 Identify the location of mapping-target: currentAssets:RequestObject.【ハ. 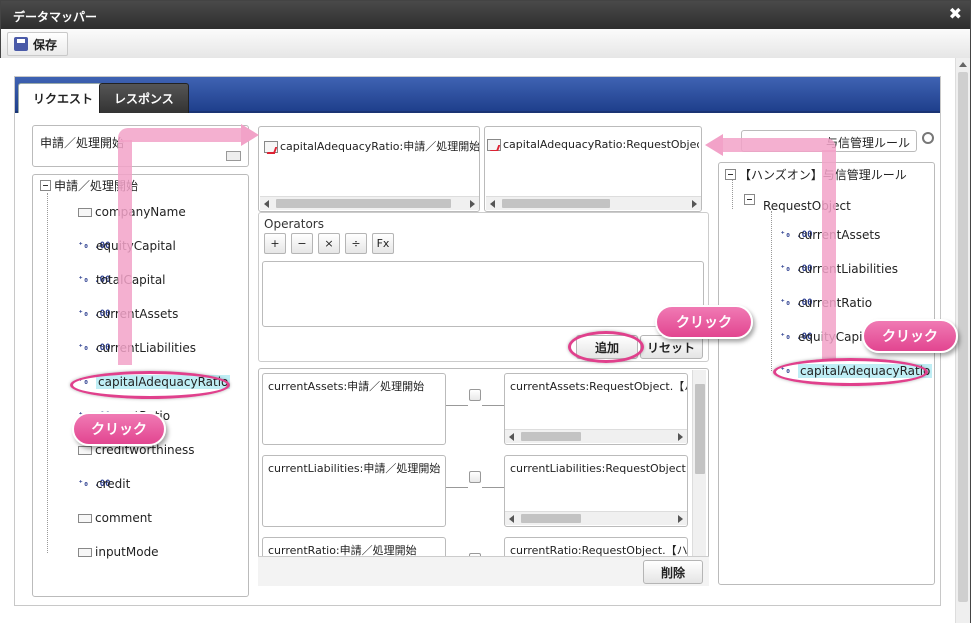
(596, 409).